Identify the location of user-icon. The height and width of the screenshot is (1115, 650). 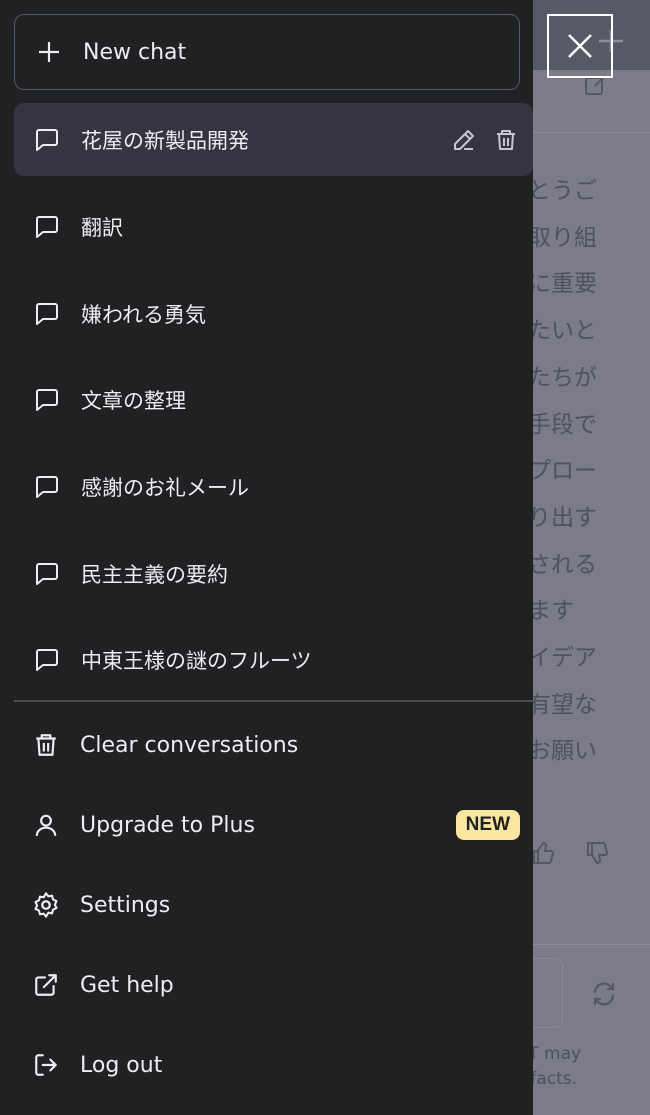
(46, 825).